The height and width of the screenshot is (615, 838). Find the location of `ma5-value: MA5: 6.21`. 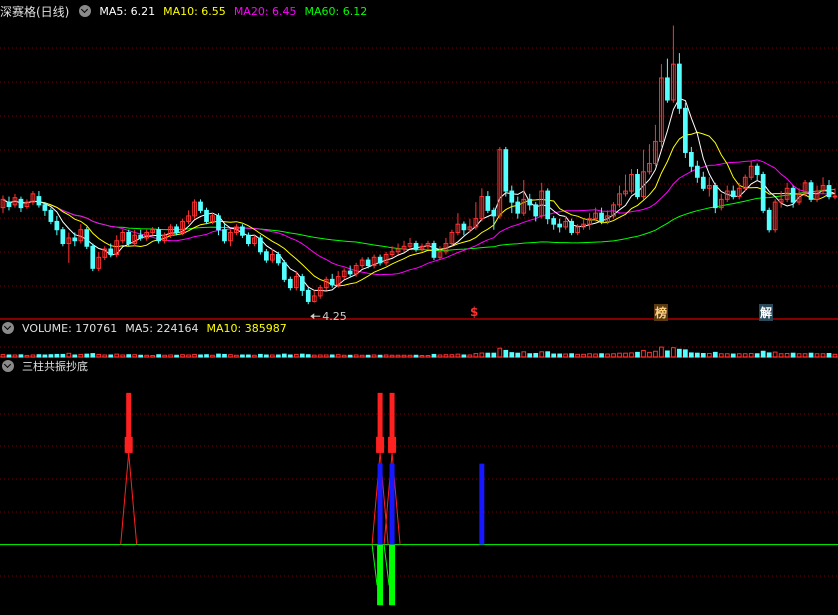

ma5-value: MA5: 6.21 is located at coordinates (127, 11).